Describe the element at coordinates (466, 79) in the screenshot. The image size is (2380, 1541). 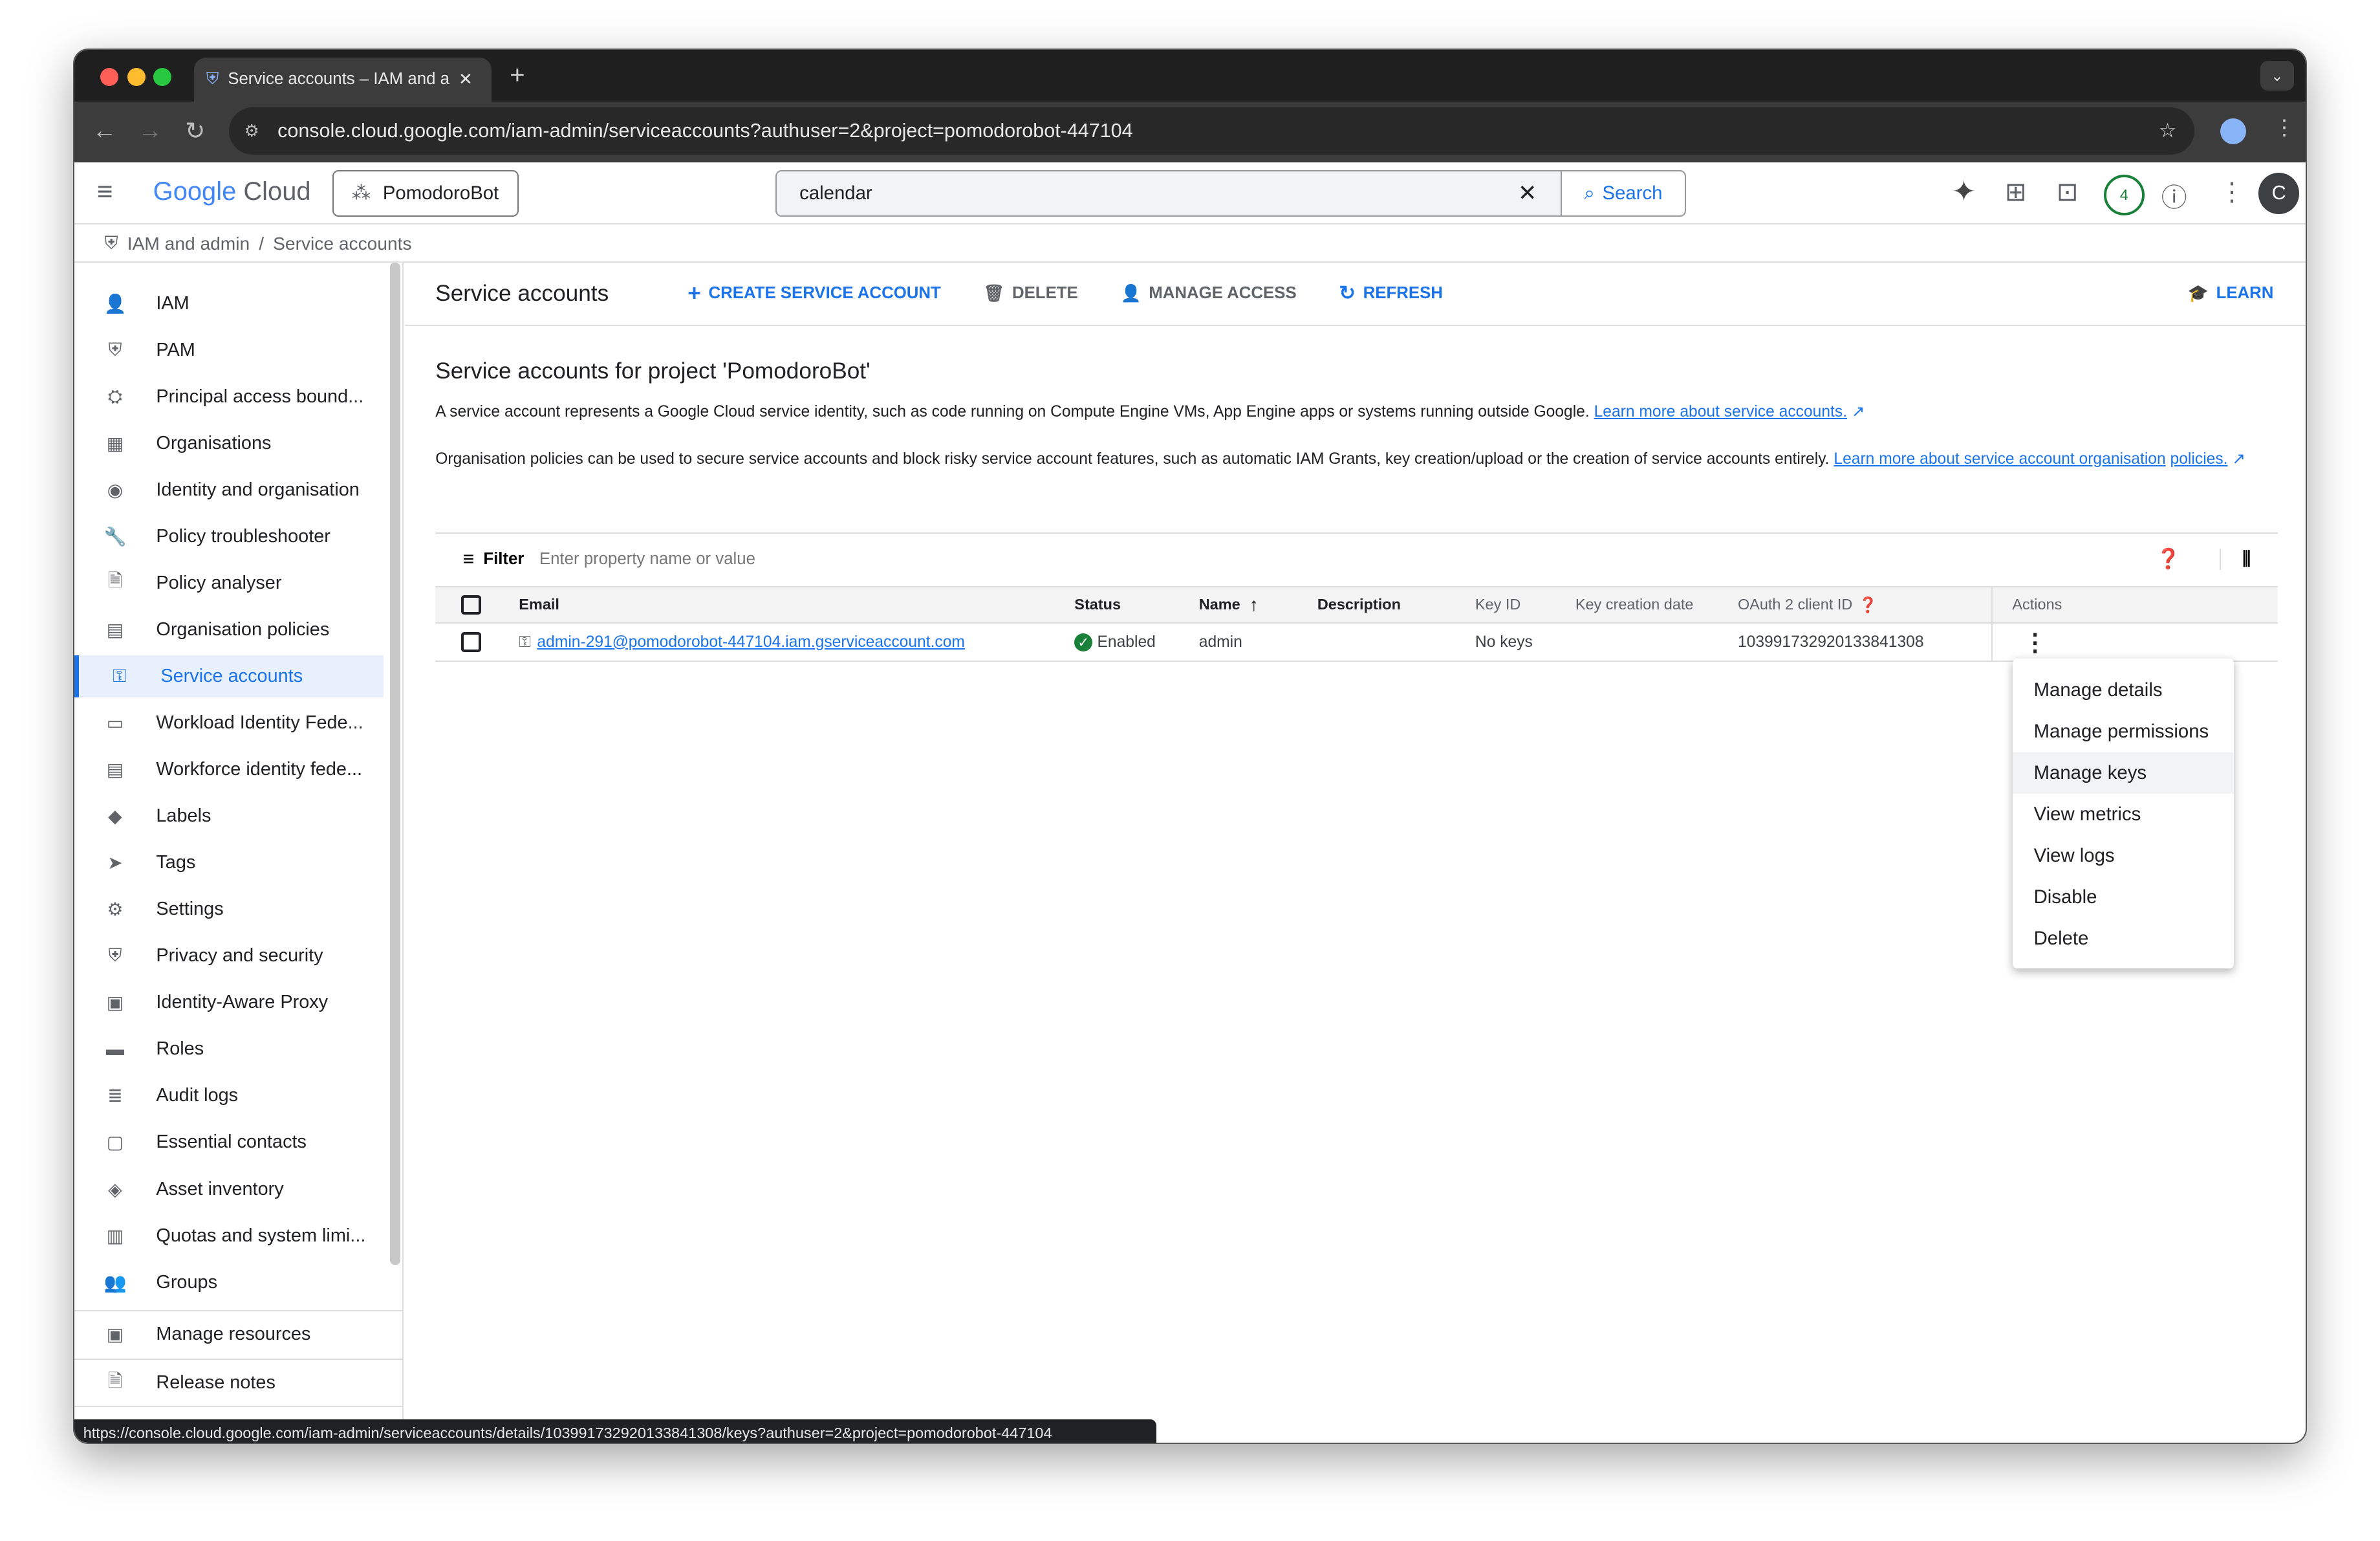
I see `close-tab-icon: ✕` at that location.